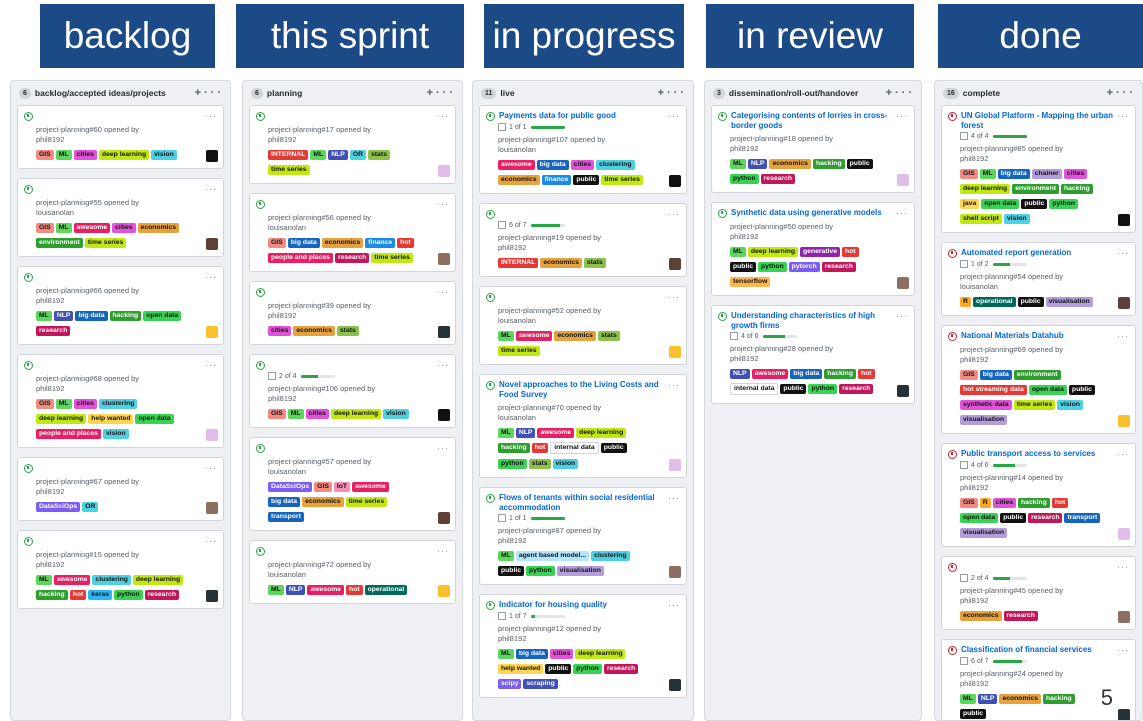 Image resolution: width=1143 pixels, height=721 pixels. Describe the element at coordinates (289, 170) in the screenshot. I see `issue-label: time series` at that location.